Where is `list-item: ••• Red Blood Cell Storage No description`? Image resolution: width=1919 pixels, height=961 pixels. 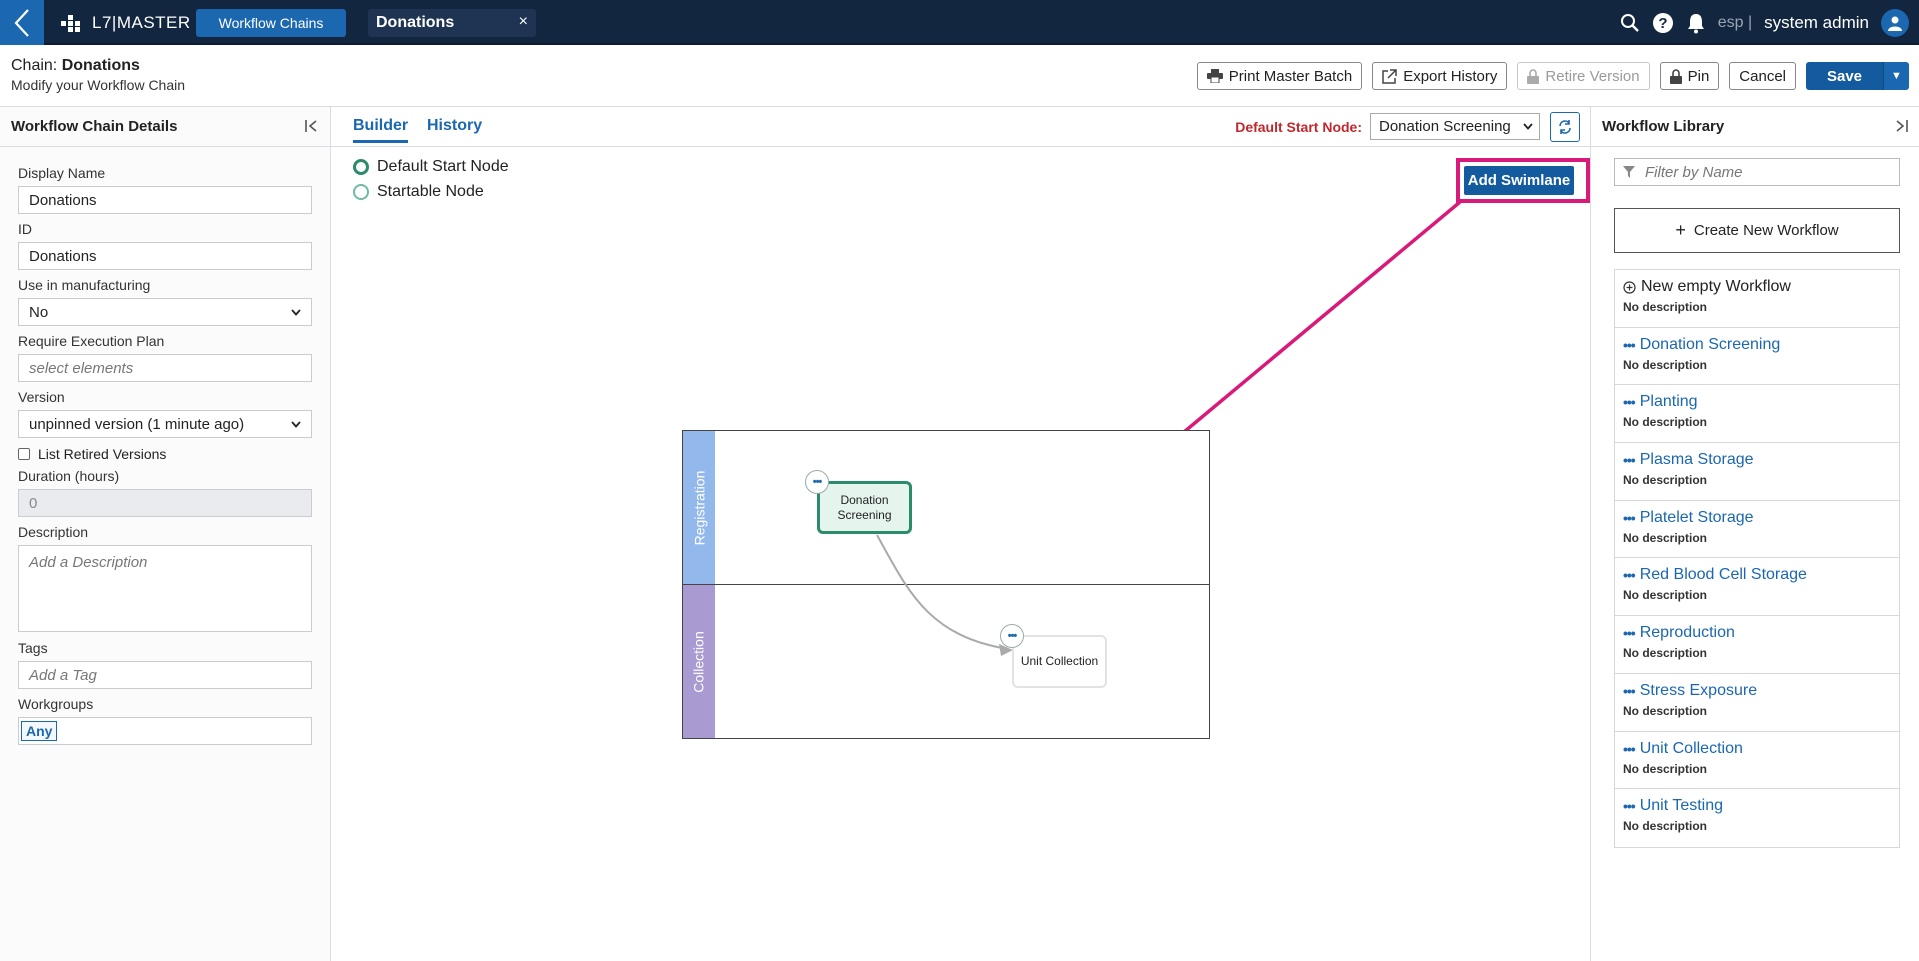 list-item: ••• Red Blood Cell Storage No description is located at coordinates (1757, 587).